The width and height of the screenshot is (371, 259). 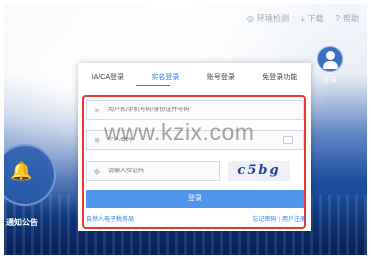 I want to click on nav-help: ? 帮助, so click(x=347, y=18).